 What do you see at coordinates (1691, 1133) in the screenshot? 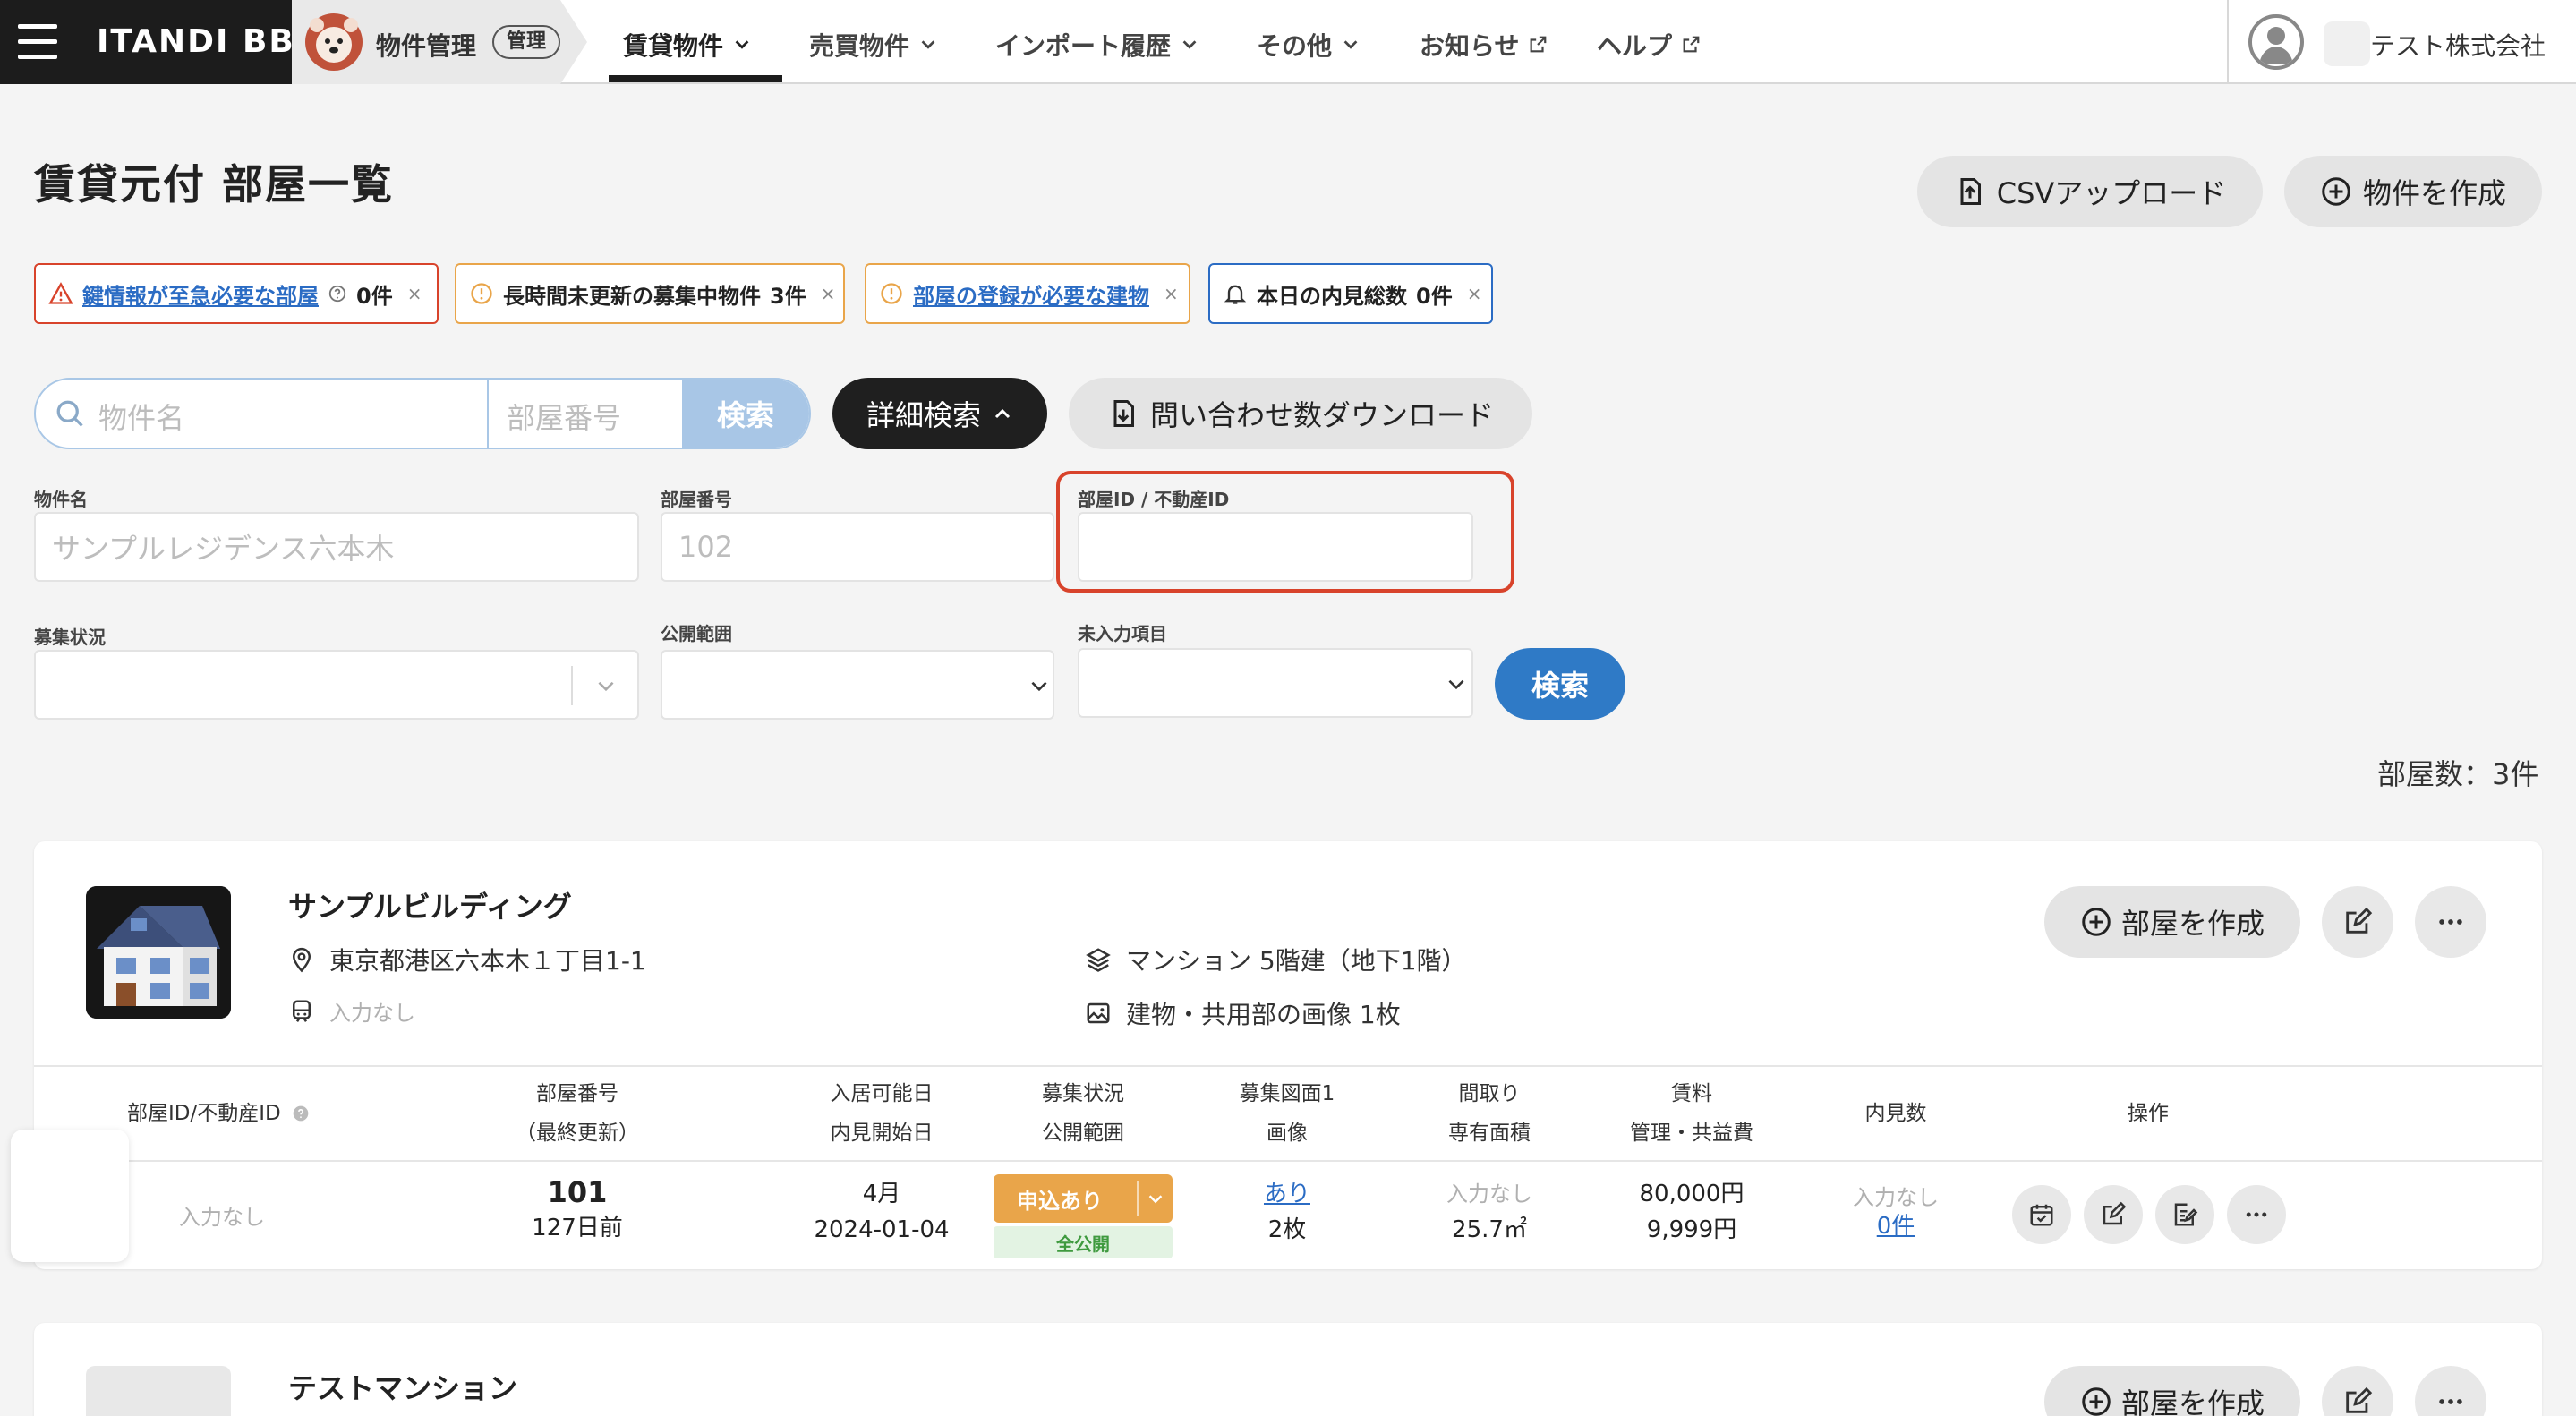
I see `th-sublabel: 管理・共益費` at bounding box center [1691, 1133].